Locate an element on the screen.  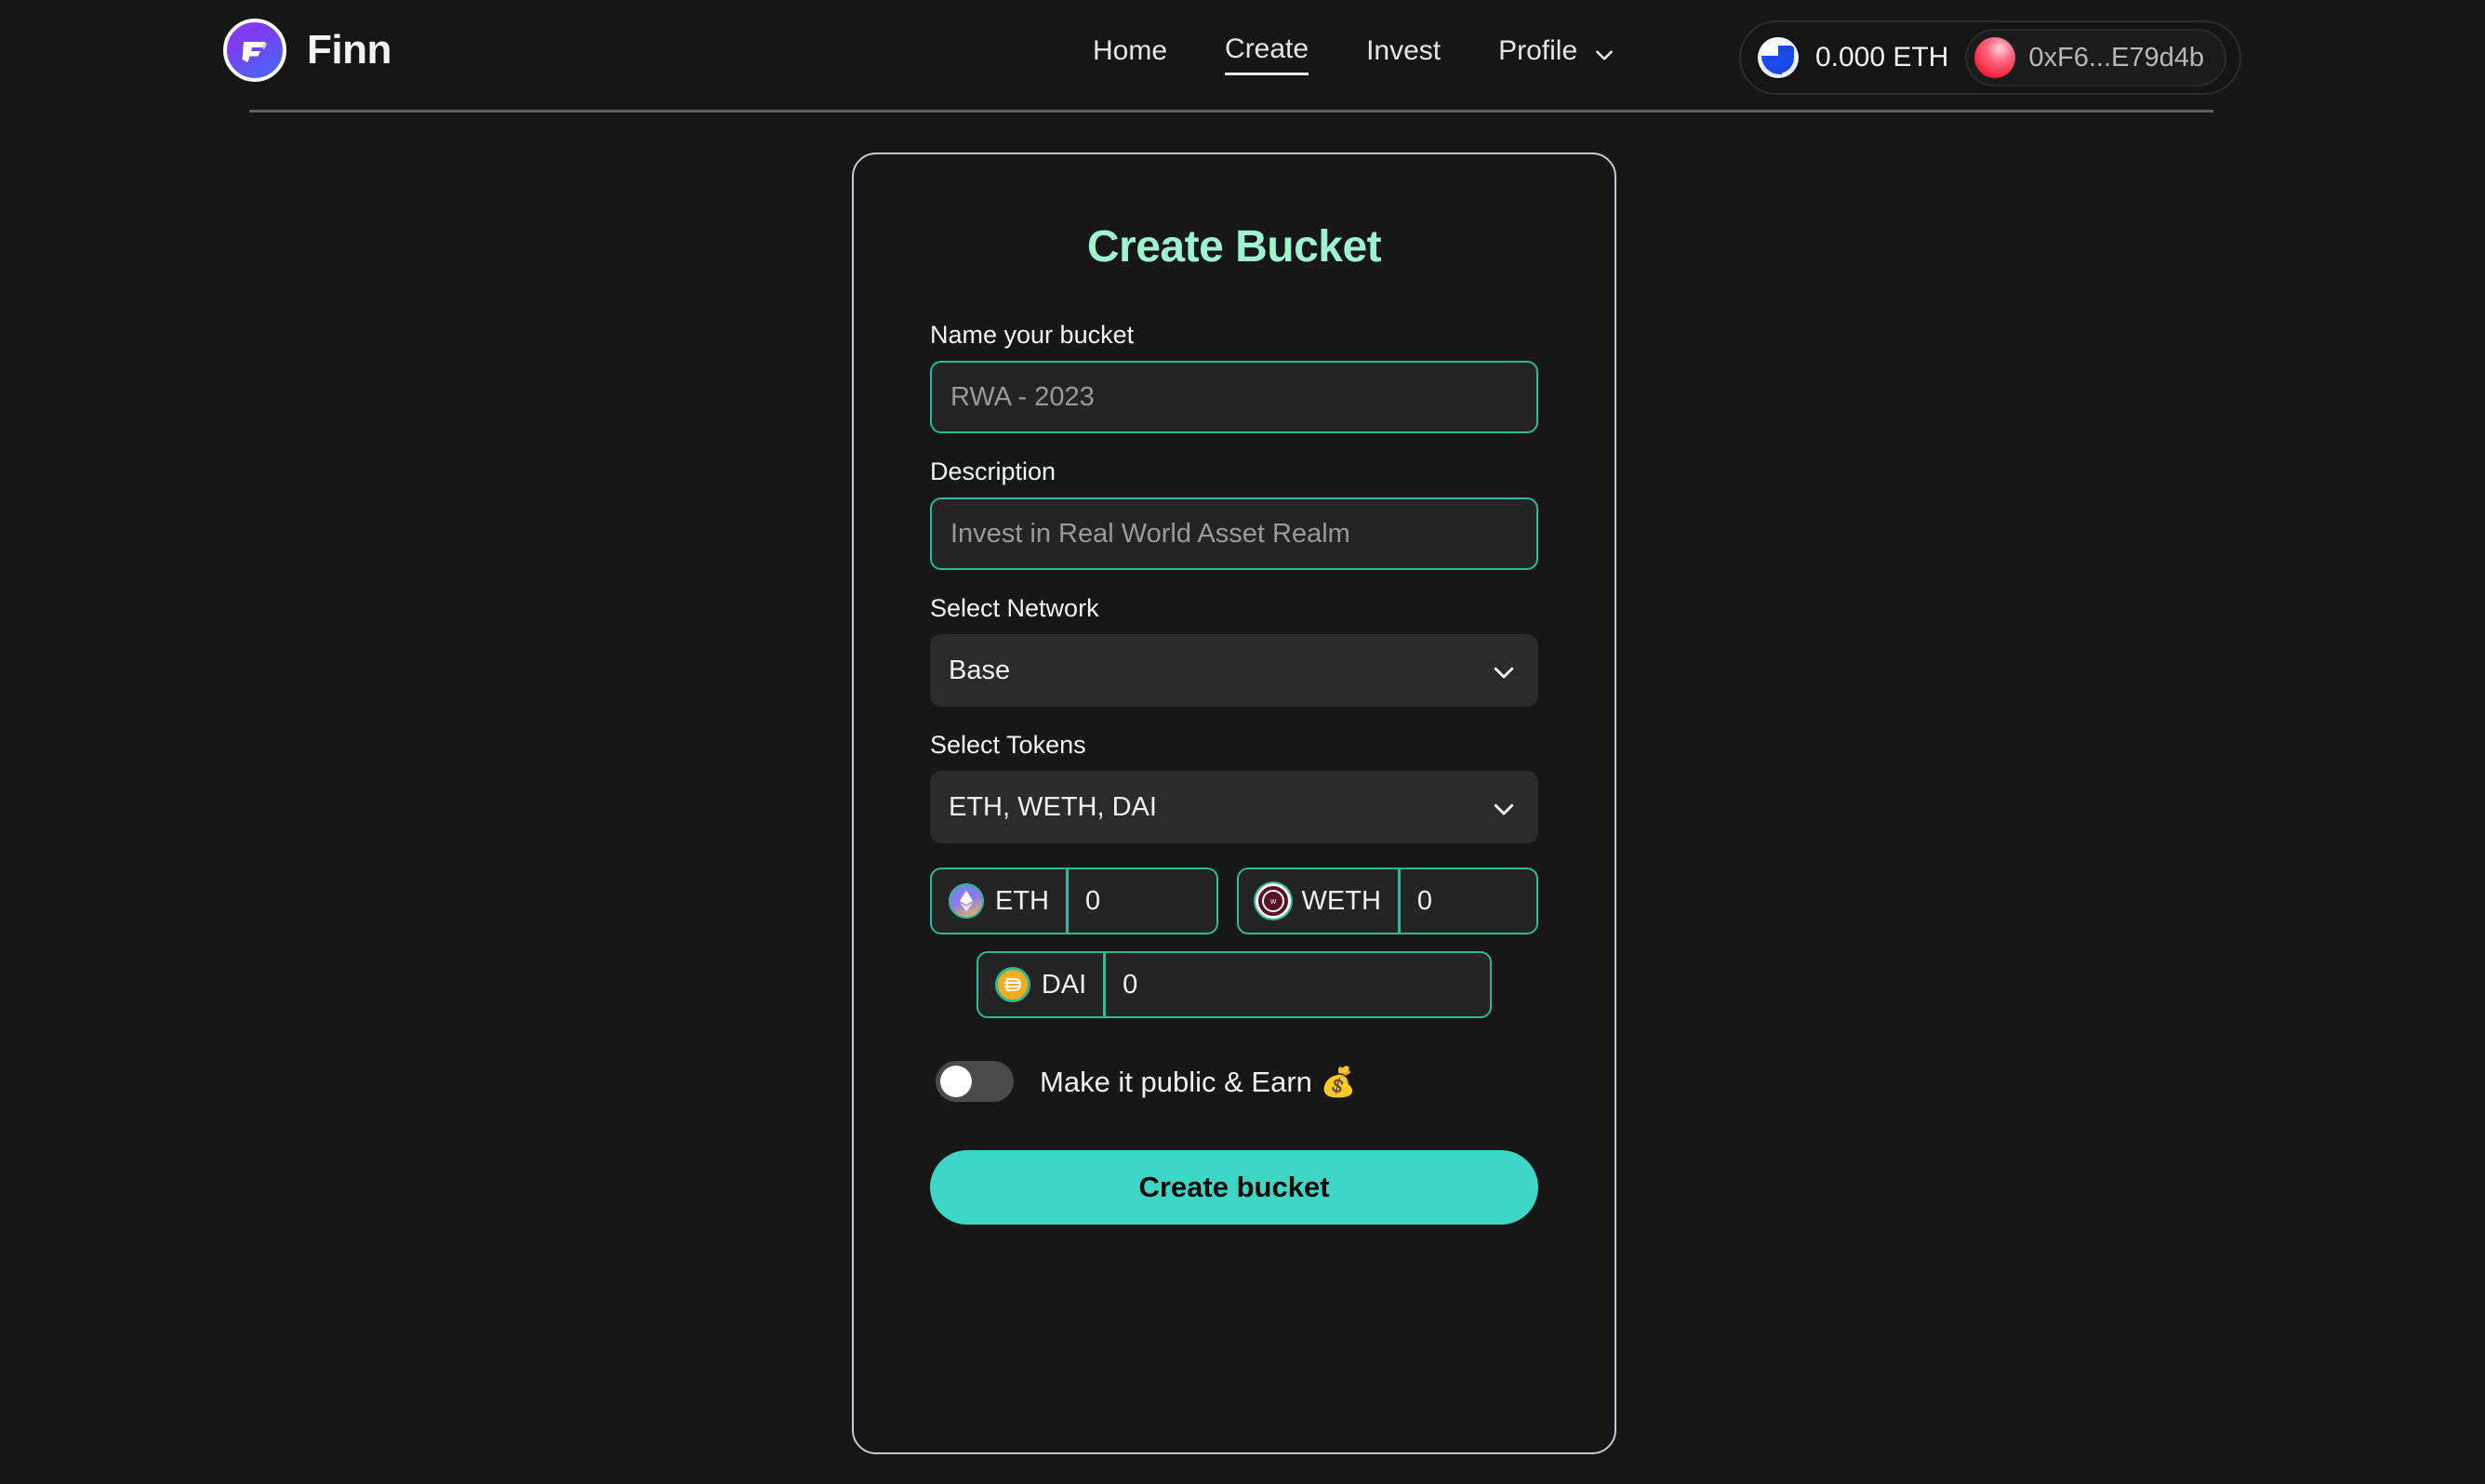
page-title: Create Bucket is located at coordinates (1234, 247).